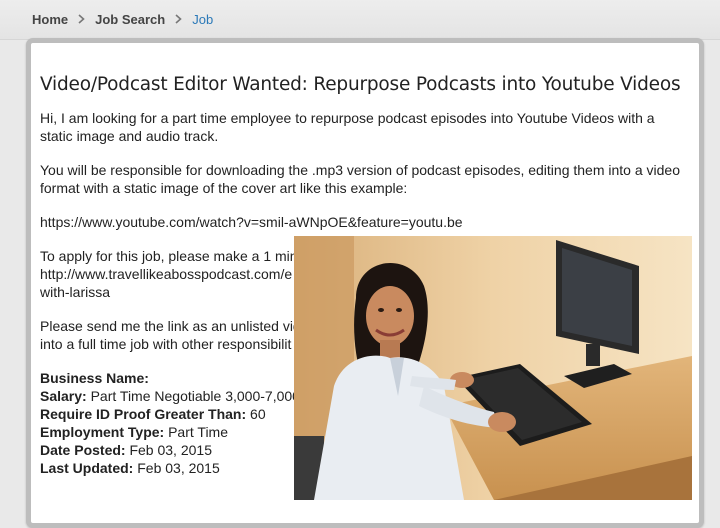  Describe the element at coordinates (50, 19) in the screenshot. I see `breadcrumb-home-link: Home` at that location.